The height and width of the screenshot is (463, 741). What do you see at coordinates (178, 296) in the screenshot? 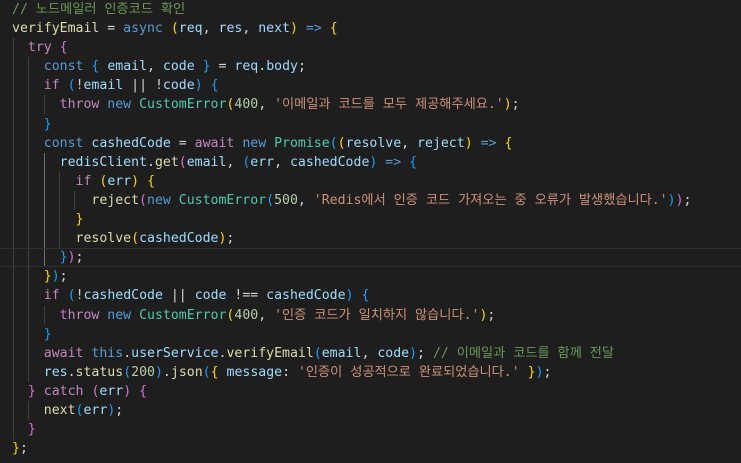
I see `code-token: ||` at bounding box center [178, 296].